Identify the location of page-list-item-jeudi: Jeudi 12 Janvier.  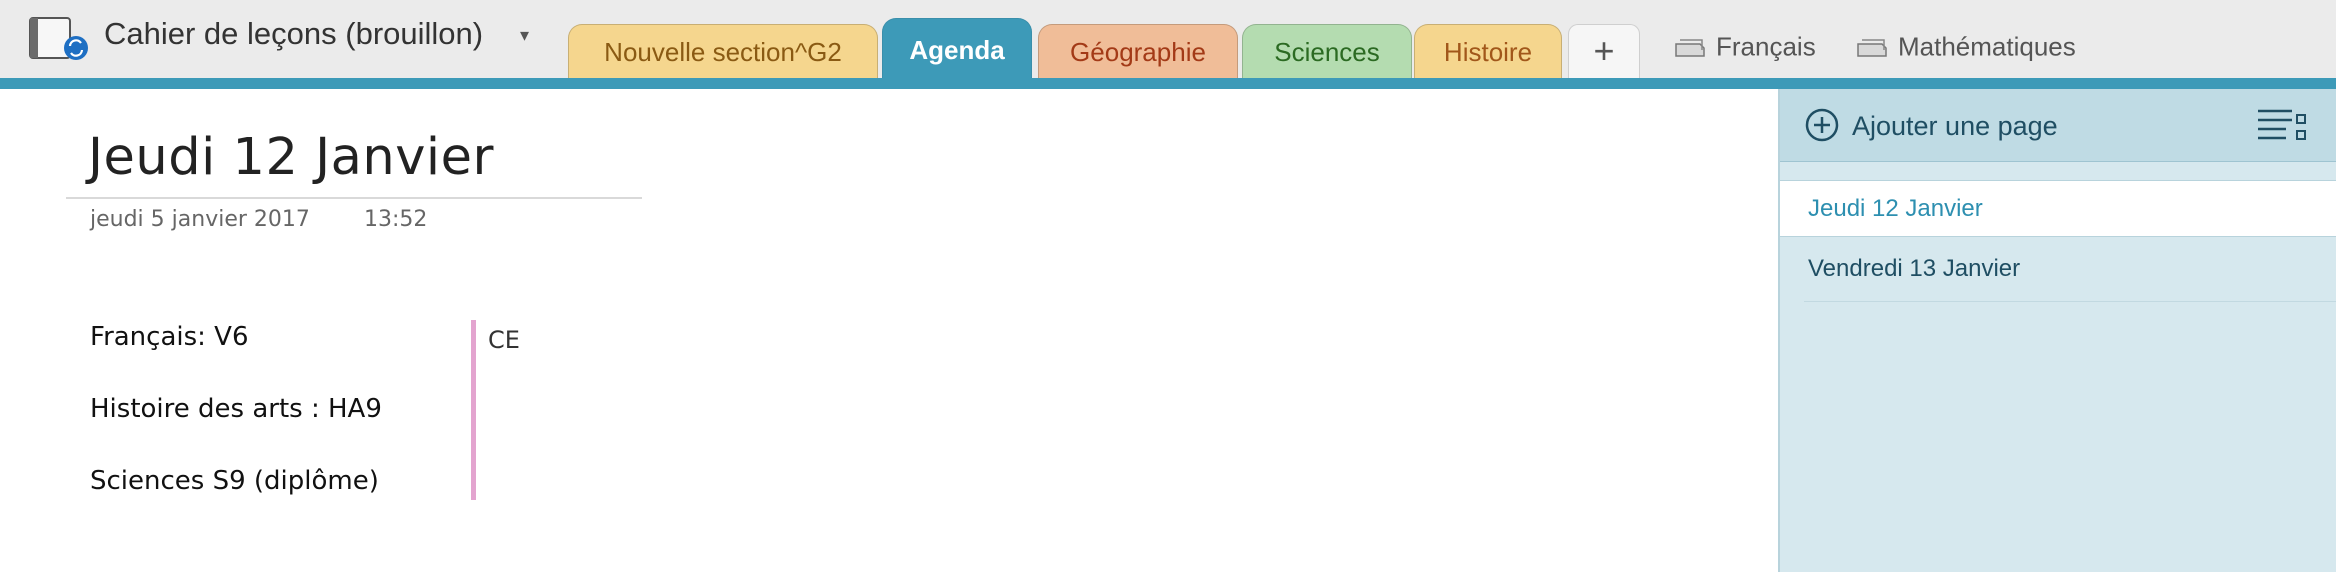
(2058, 209).